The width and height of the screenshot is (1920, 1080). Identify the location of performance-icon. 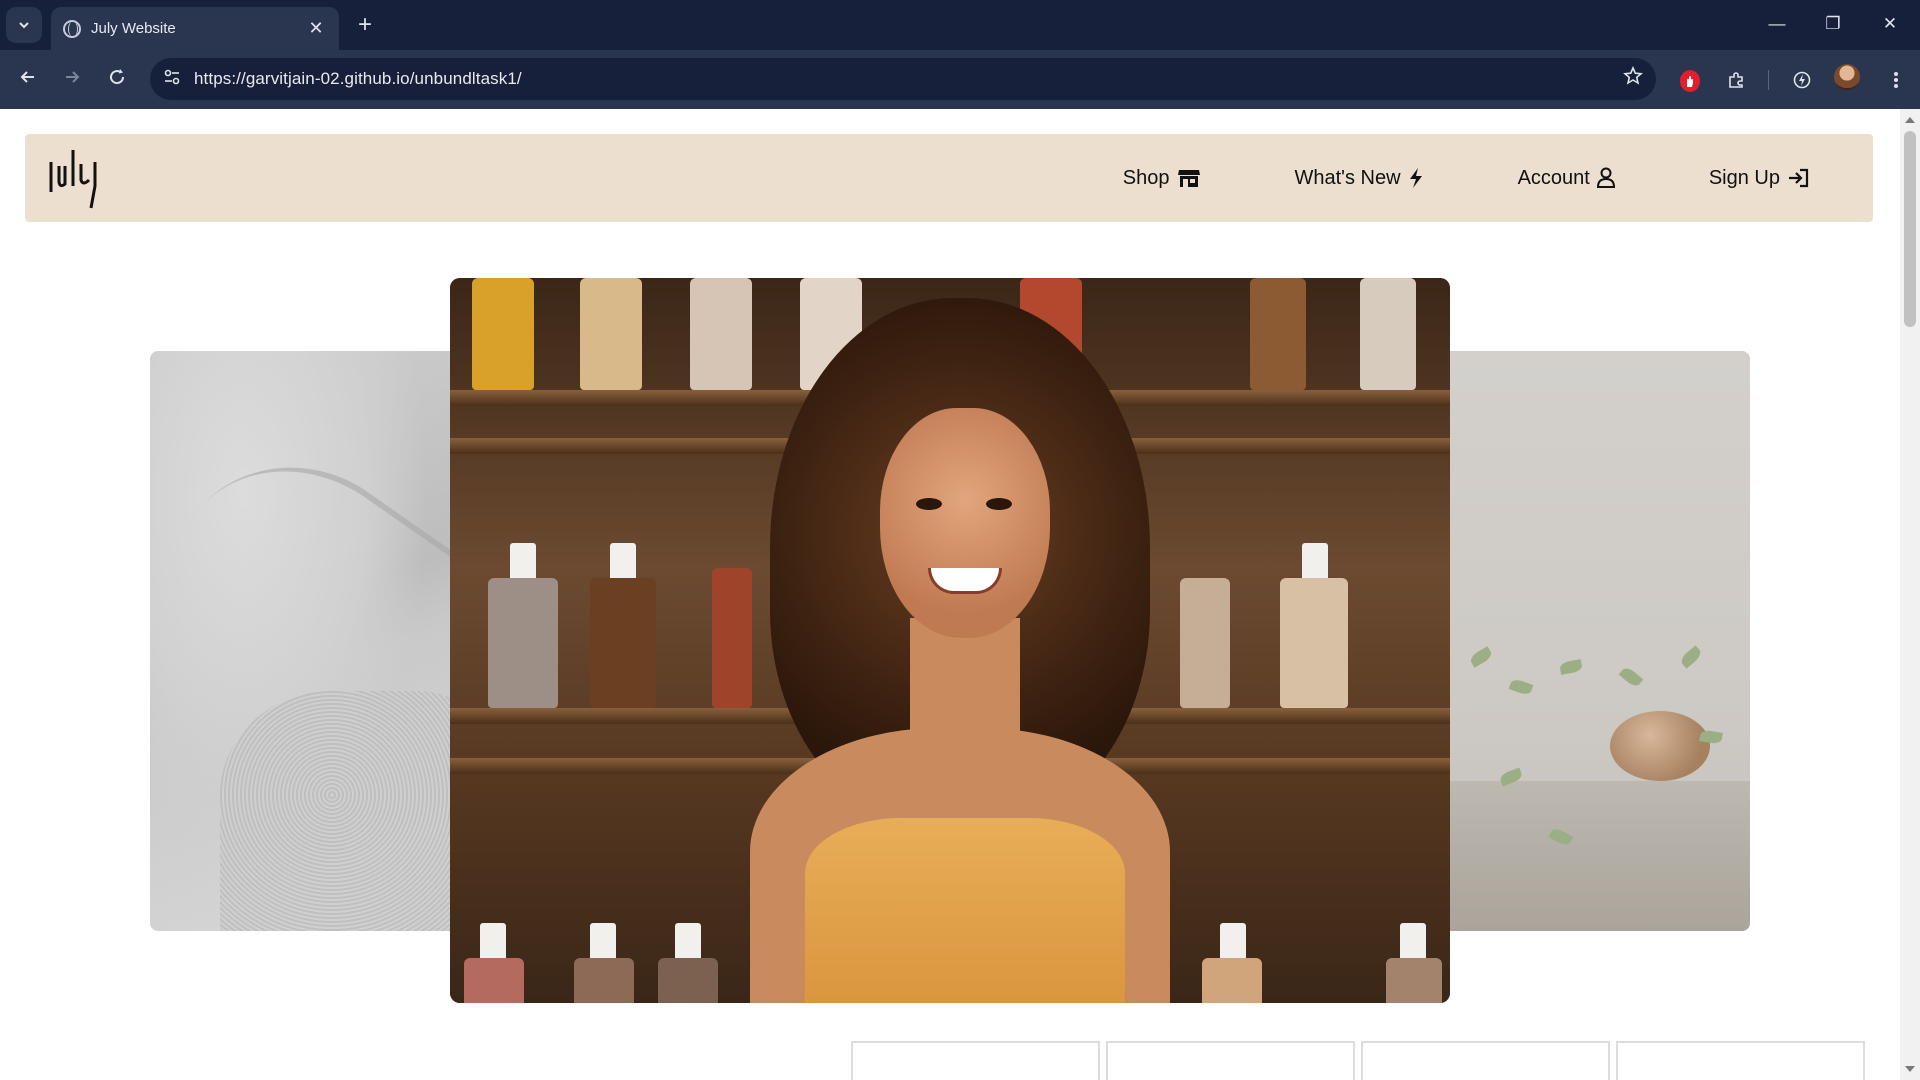
(1802, 80).